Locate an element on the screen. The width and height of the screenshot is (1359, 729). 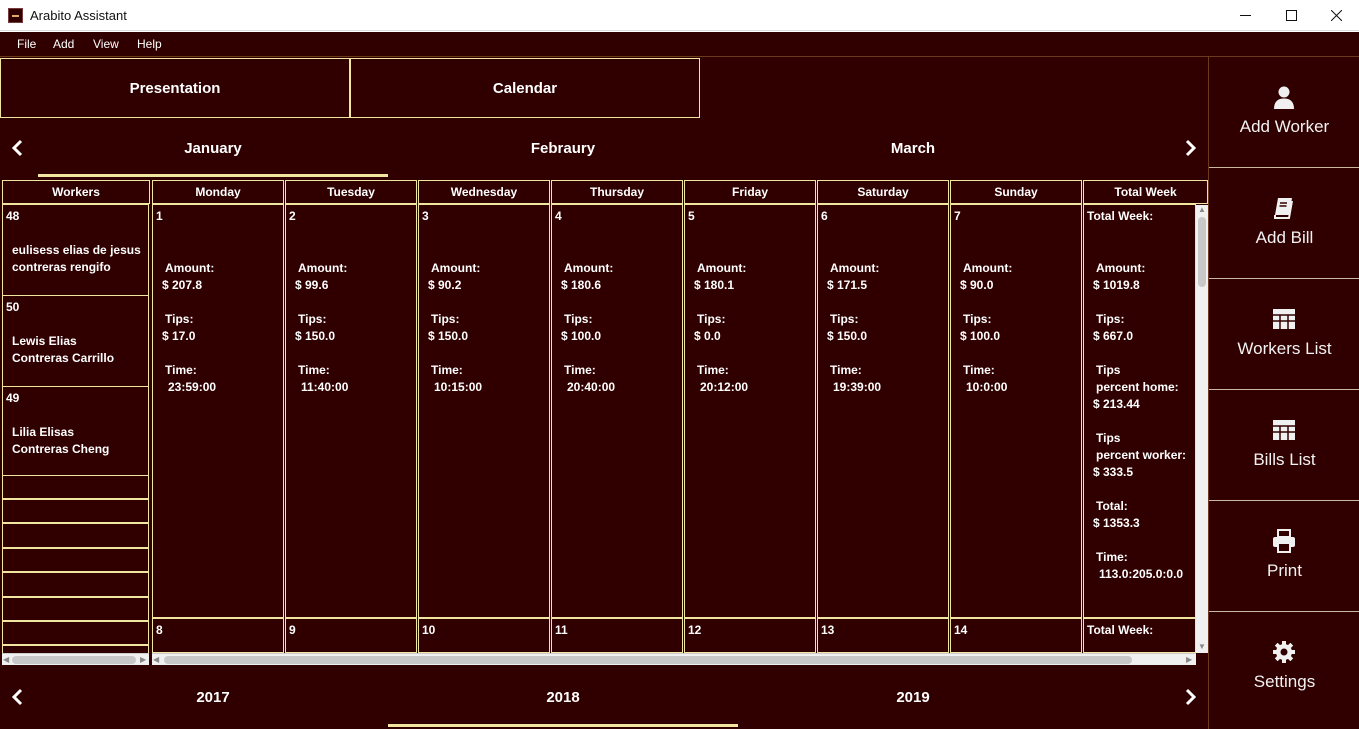
menu-file: File is located at coordinates (26, 44).